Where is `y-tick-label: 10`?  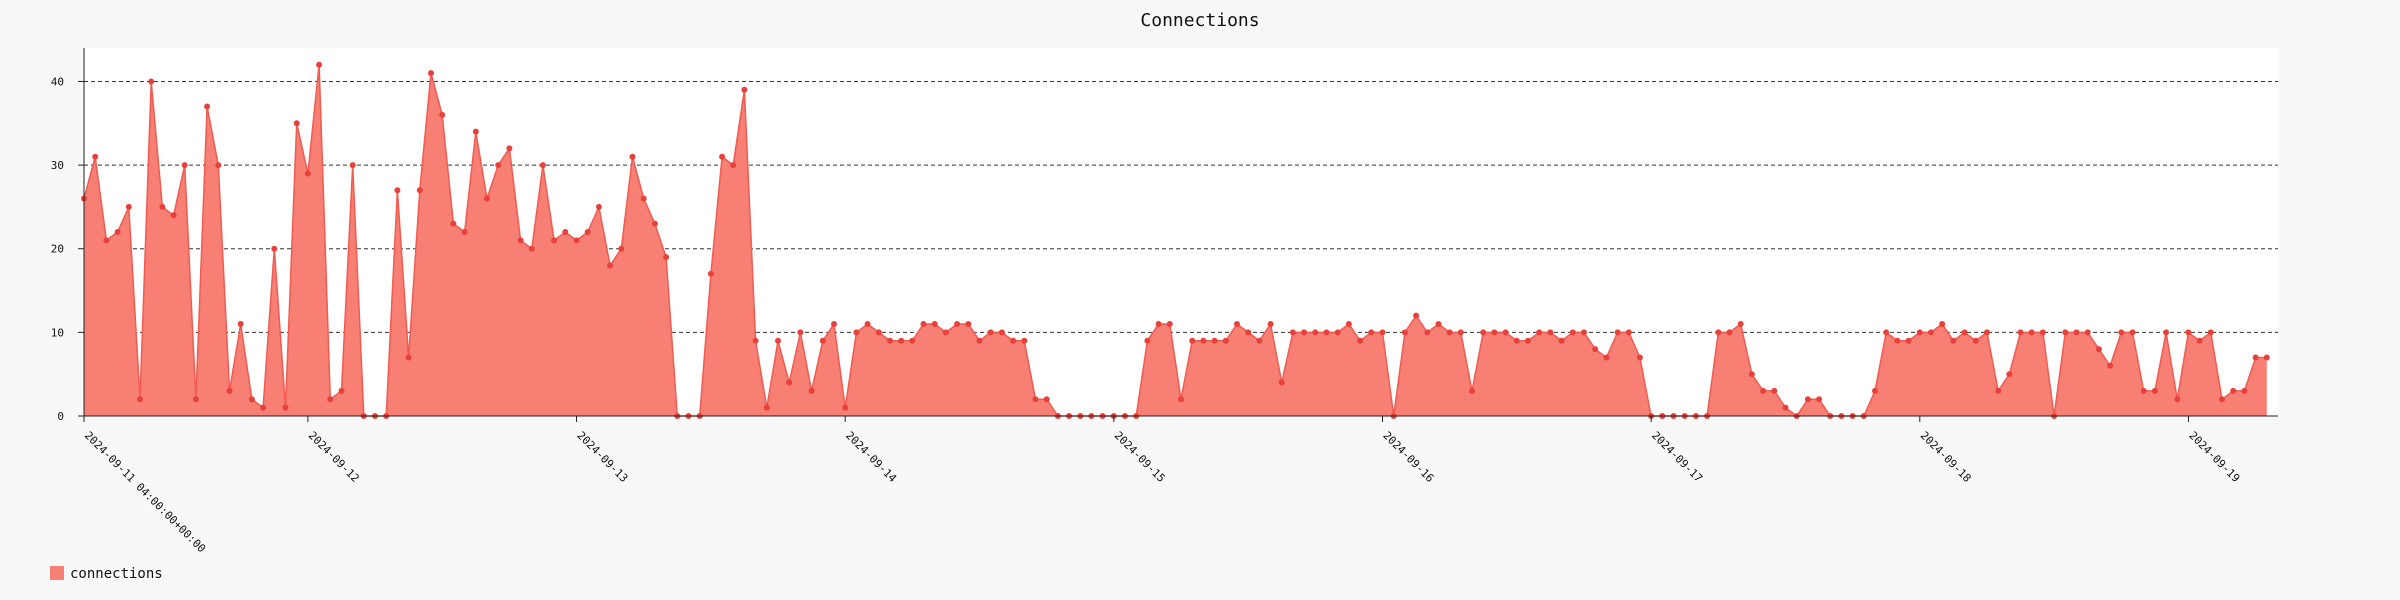 y-tick-label: 10 is located at coordinates (57, 332).